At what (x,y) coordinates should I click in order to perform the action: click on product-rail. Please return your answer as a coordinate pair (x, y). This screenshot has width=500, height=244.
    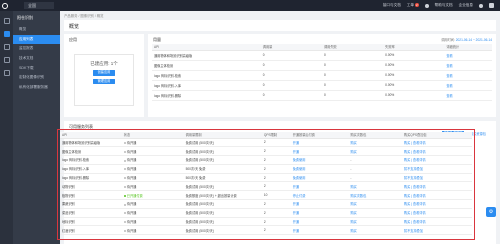
    Looking at the image, I should click on (6, 127).